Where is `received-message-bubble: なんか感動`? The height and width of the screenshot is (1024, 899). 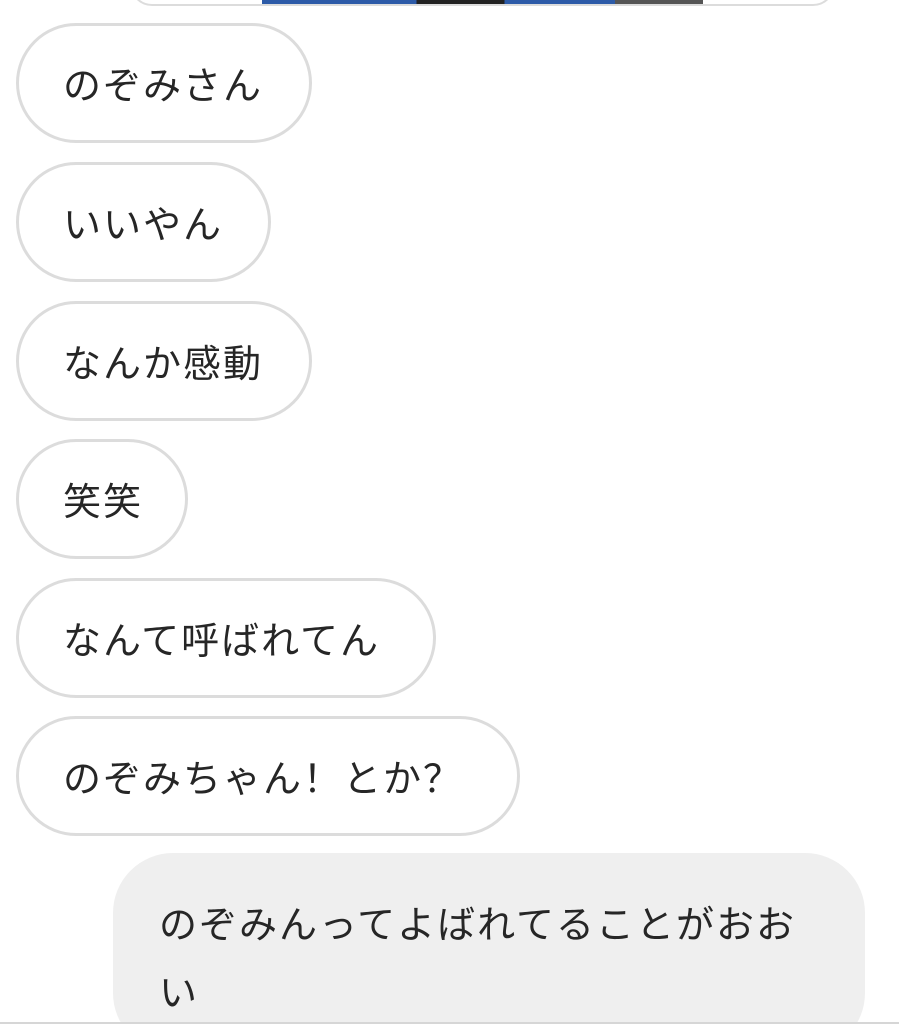
received-message-bubble: なんか感動 is located at coordinates (164, 361).